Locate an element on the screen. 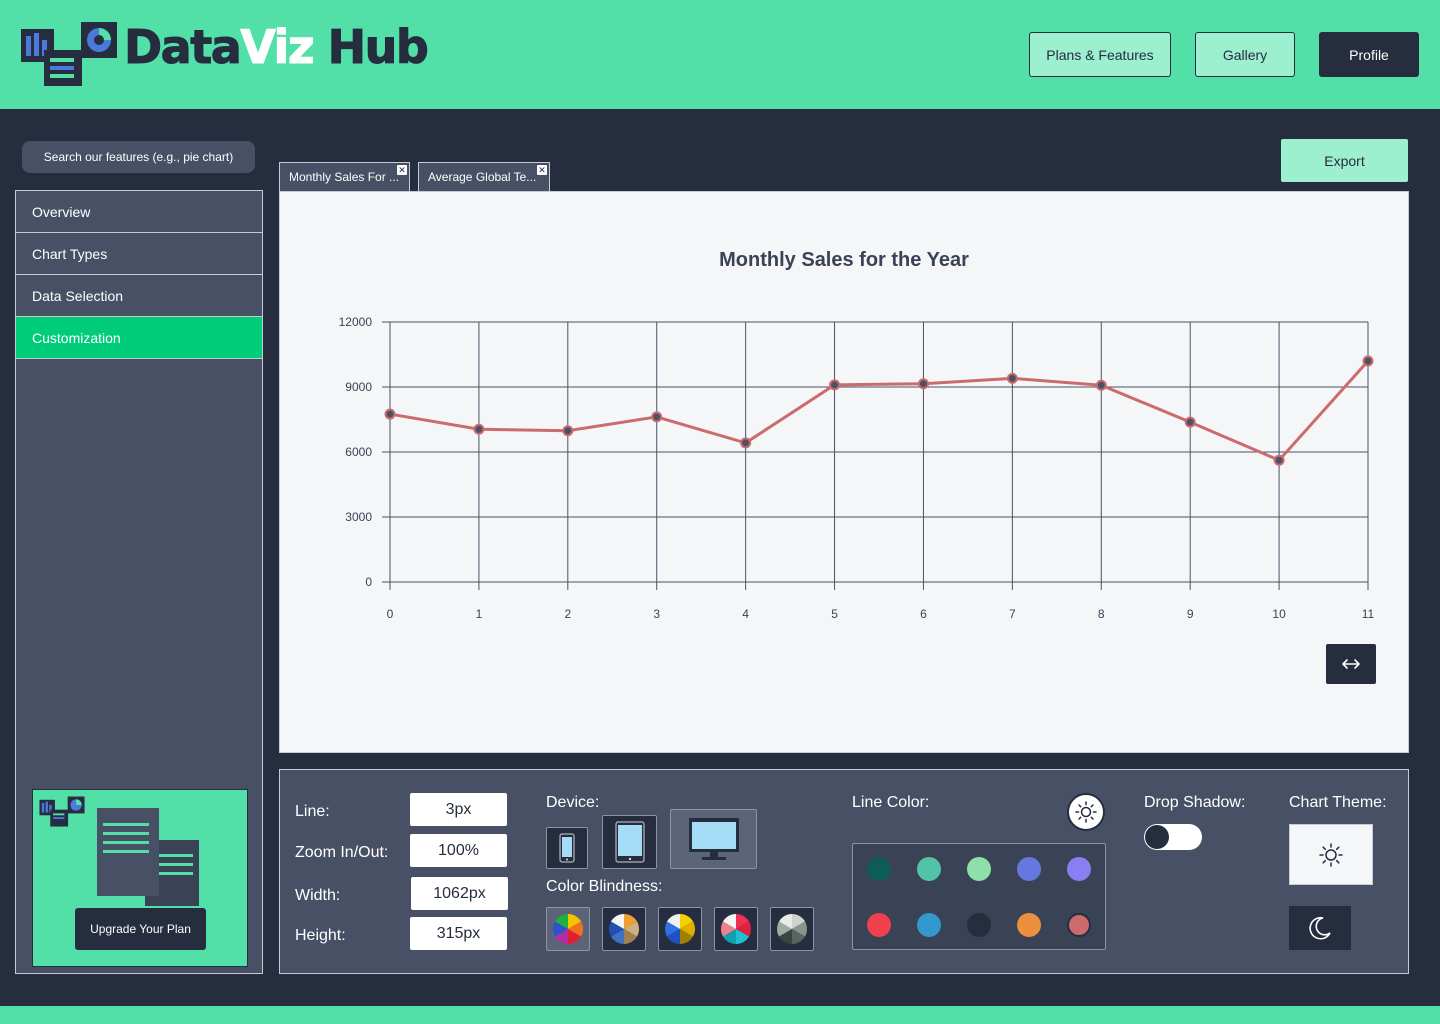 The height and width of the screenshot is (1024, 1440). chart-theme-label: Chart Theme: is located at coordinates (1338, 802).